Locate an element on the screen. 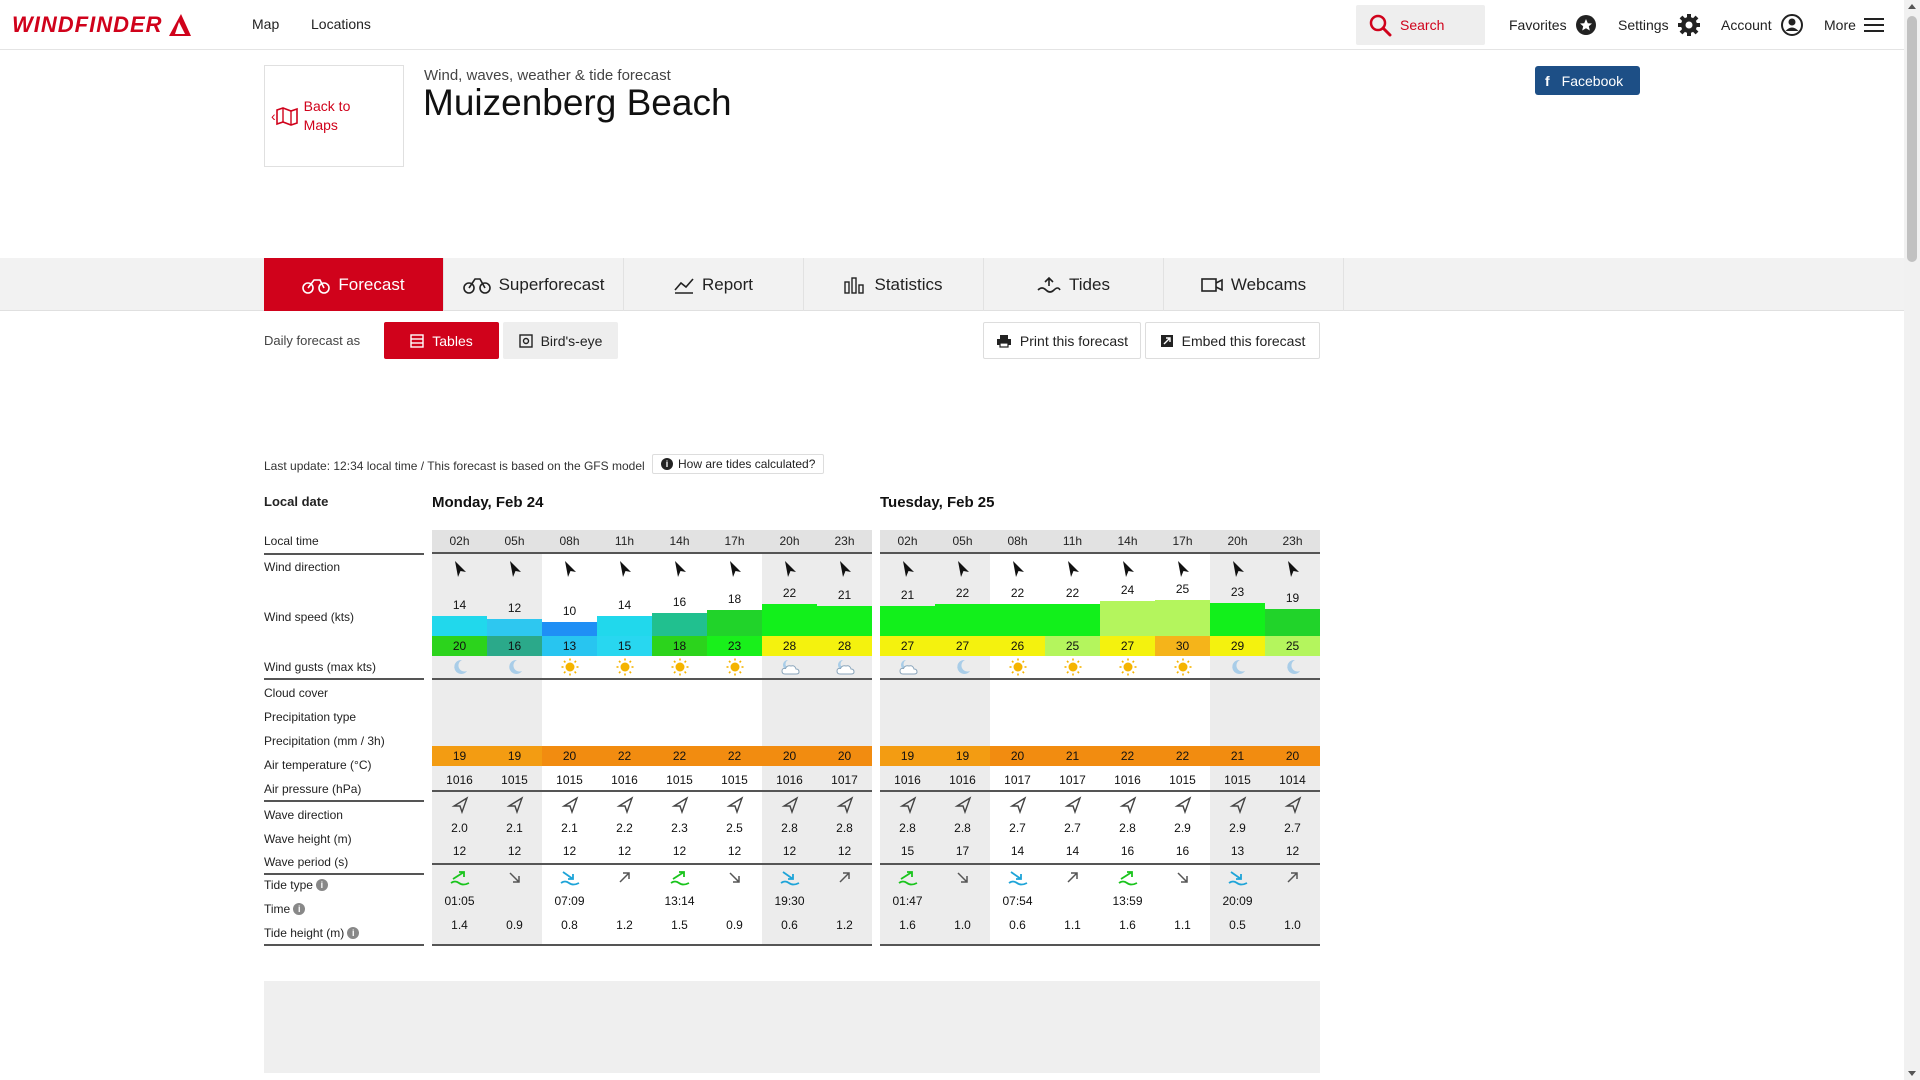  tide-height-value: 0.6 is located at coordinates (1017, 925).